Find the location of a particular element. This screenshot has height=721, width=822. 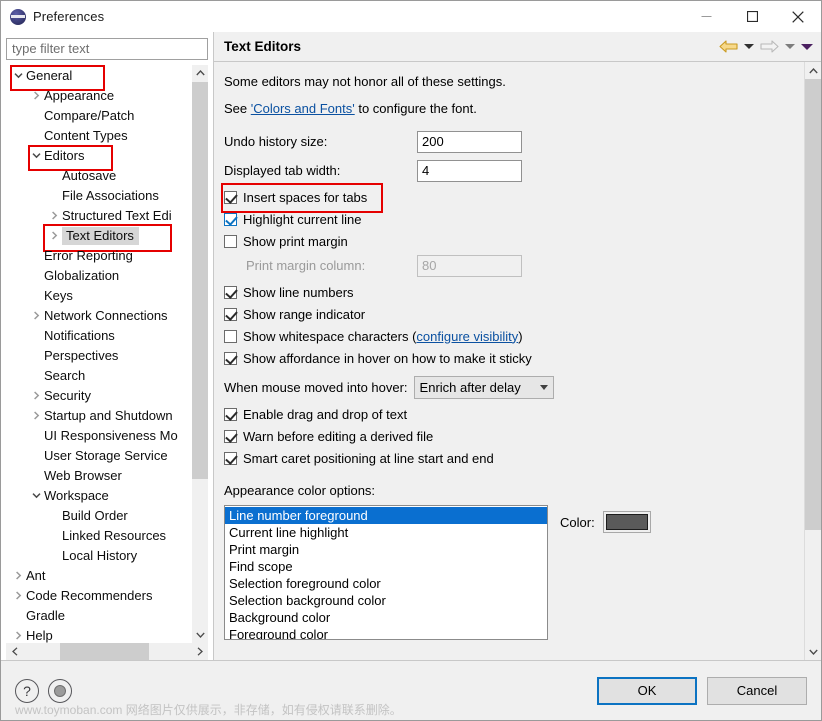

sidebar-item-user-storage-service: User Storage Service is located at coordinates (98, 456).